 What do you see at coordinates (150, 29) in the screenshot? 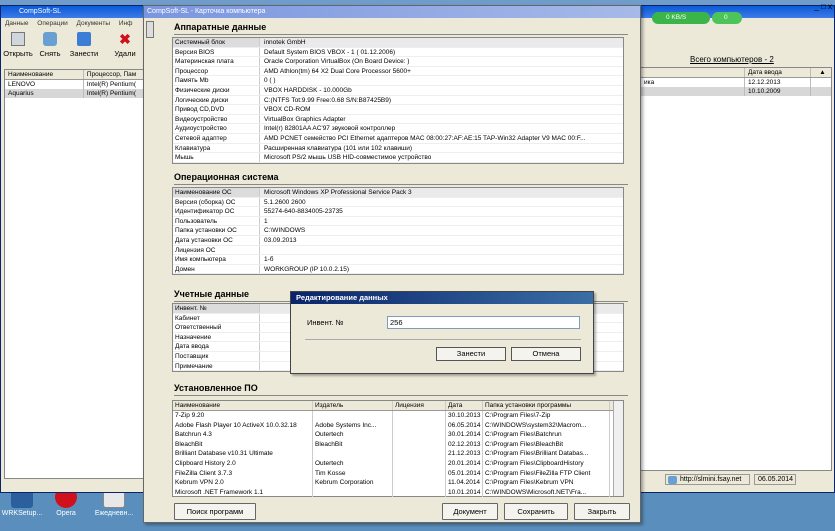
I see `card-scroll-handle` at bounding box center [150, 29].